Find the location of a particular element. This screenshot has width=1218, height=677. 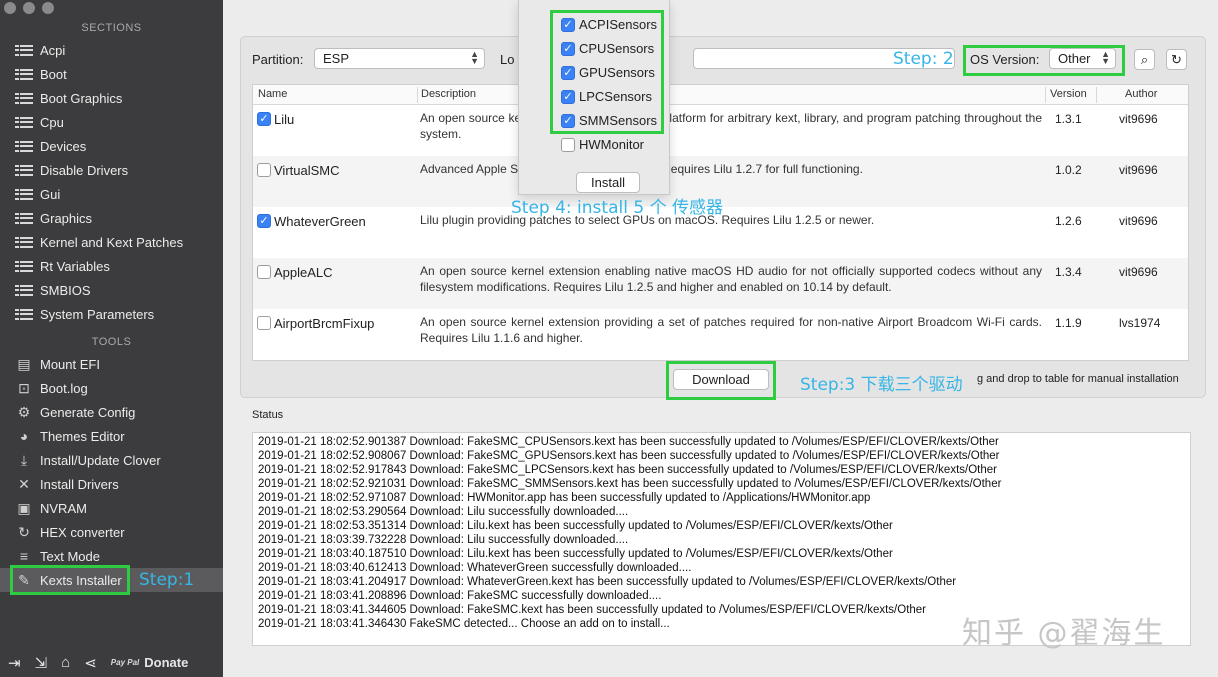

column-divider is located at coordinates (1096, 95).